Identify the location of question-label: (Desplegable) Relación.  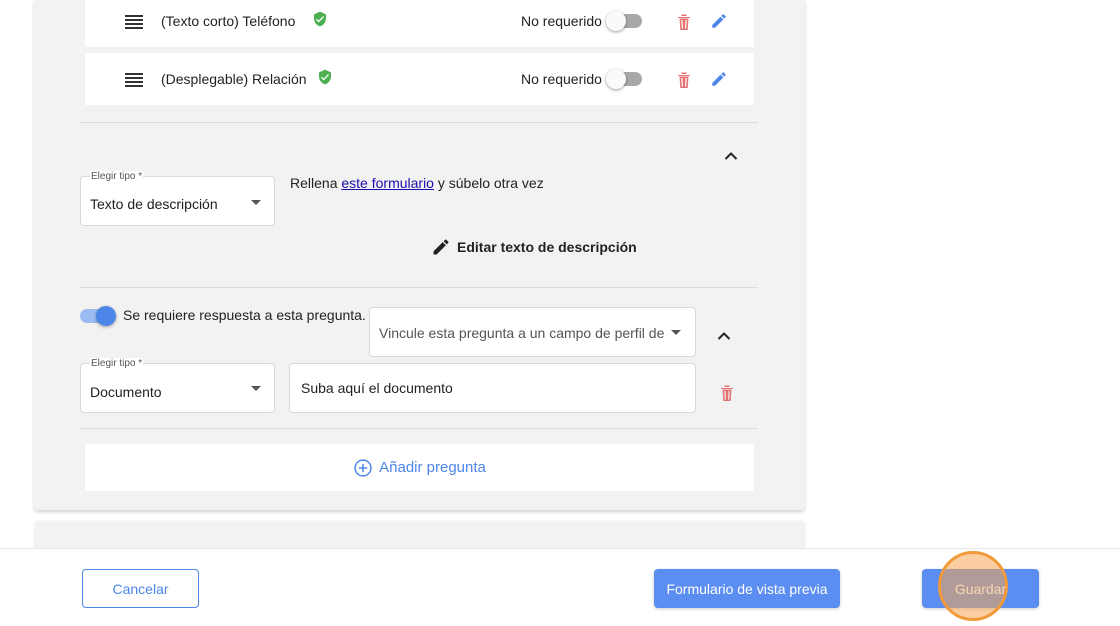
(234, 79).